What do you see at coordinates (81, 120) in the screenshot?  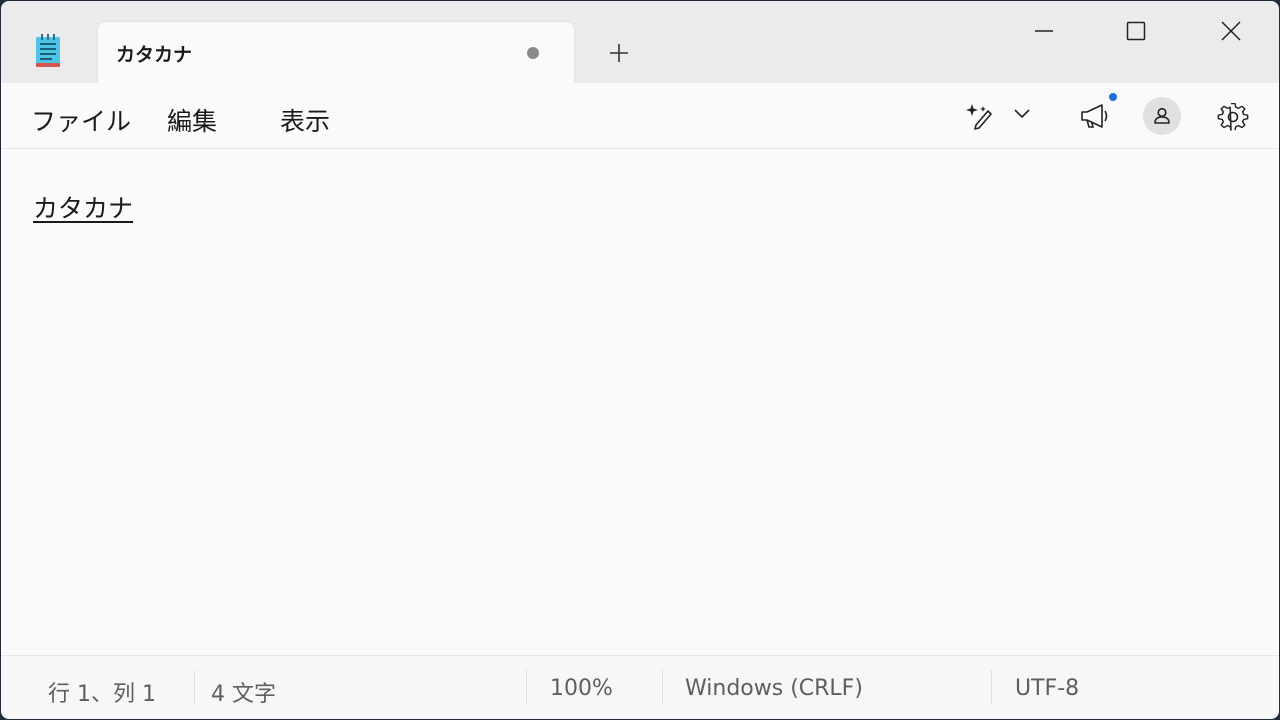 I see `menu-file: ファイル` at bounding box center [81, 120].